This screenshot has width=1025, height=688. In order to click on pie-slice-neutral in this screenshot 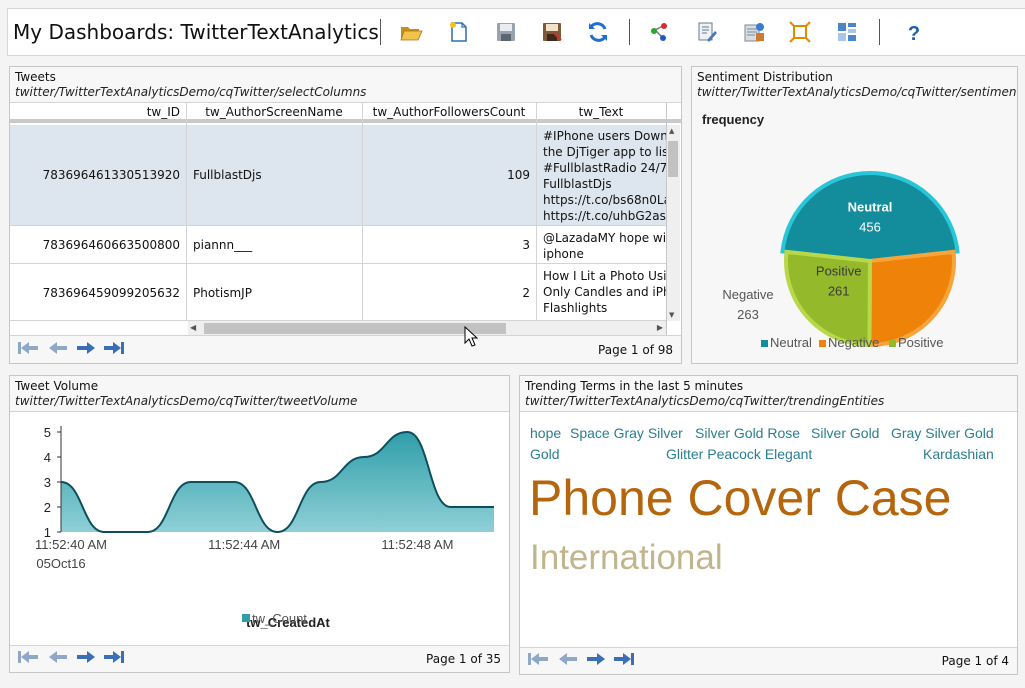, I will do `click(870, 217)`.